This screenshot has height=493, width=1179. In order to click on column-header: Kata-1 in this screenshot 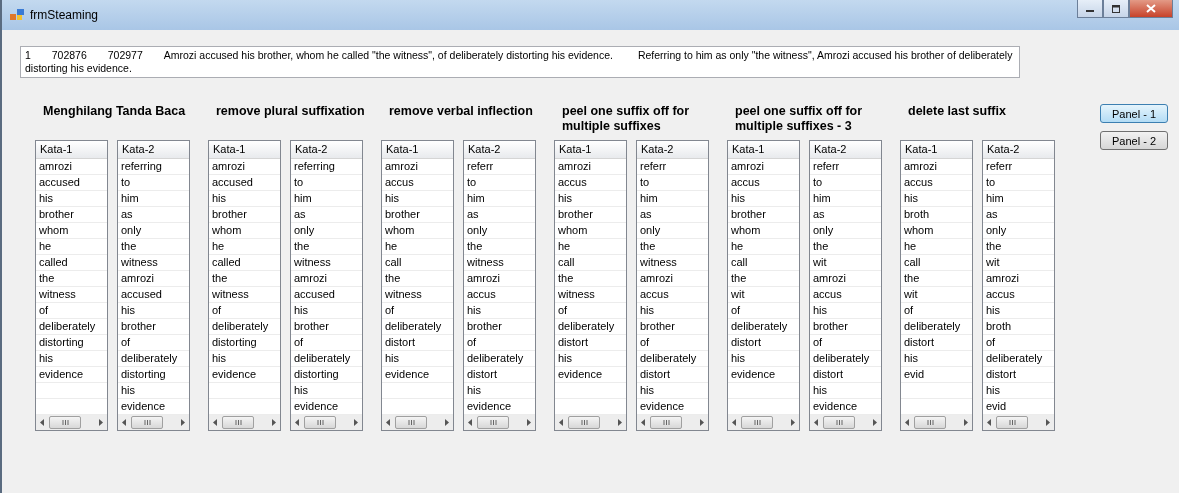, I will do `click(763, 150)`.